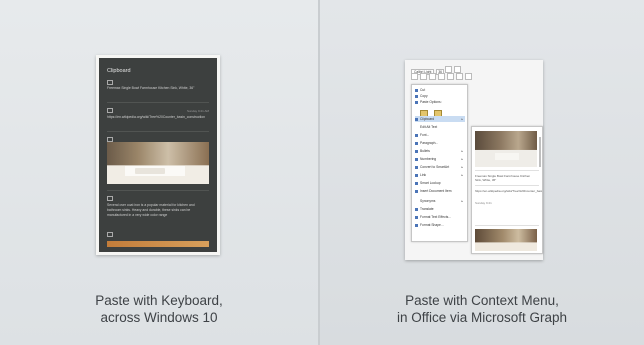 The width and height of the screenshot is (644, 345). I want to click on clipboard-icon, so click(416, 119).